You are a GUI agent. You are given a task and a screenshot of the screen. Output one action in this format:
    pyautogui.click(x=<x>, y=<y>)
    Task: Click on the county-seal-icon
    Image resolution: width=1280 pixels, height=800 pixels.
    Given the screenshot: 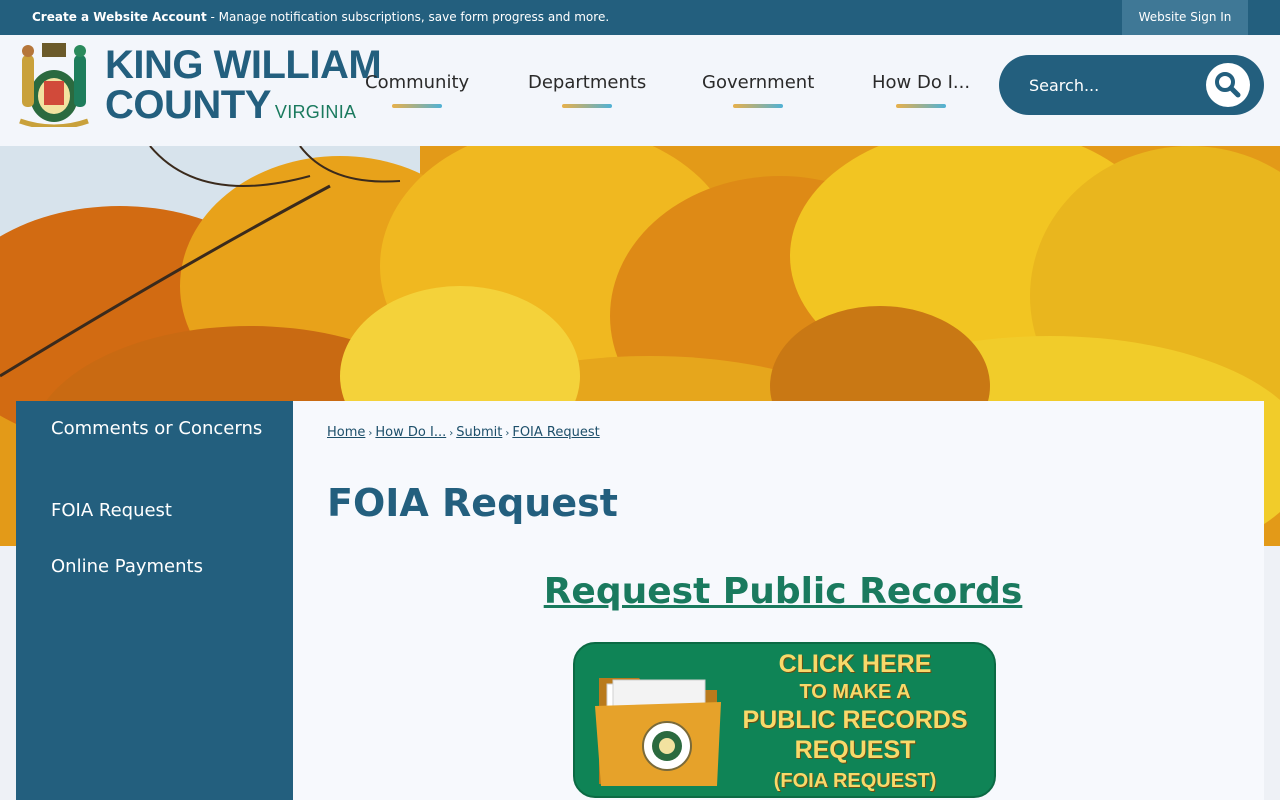 What is the action you would take?
    pyautogui.click(x=54, y=84)
    